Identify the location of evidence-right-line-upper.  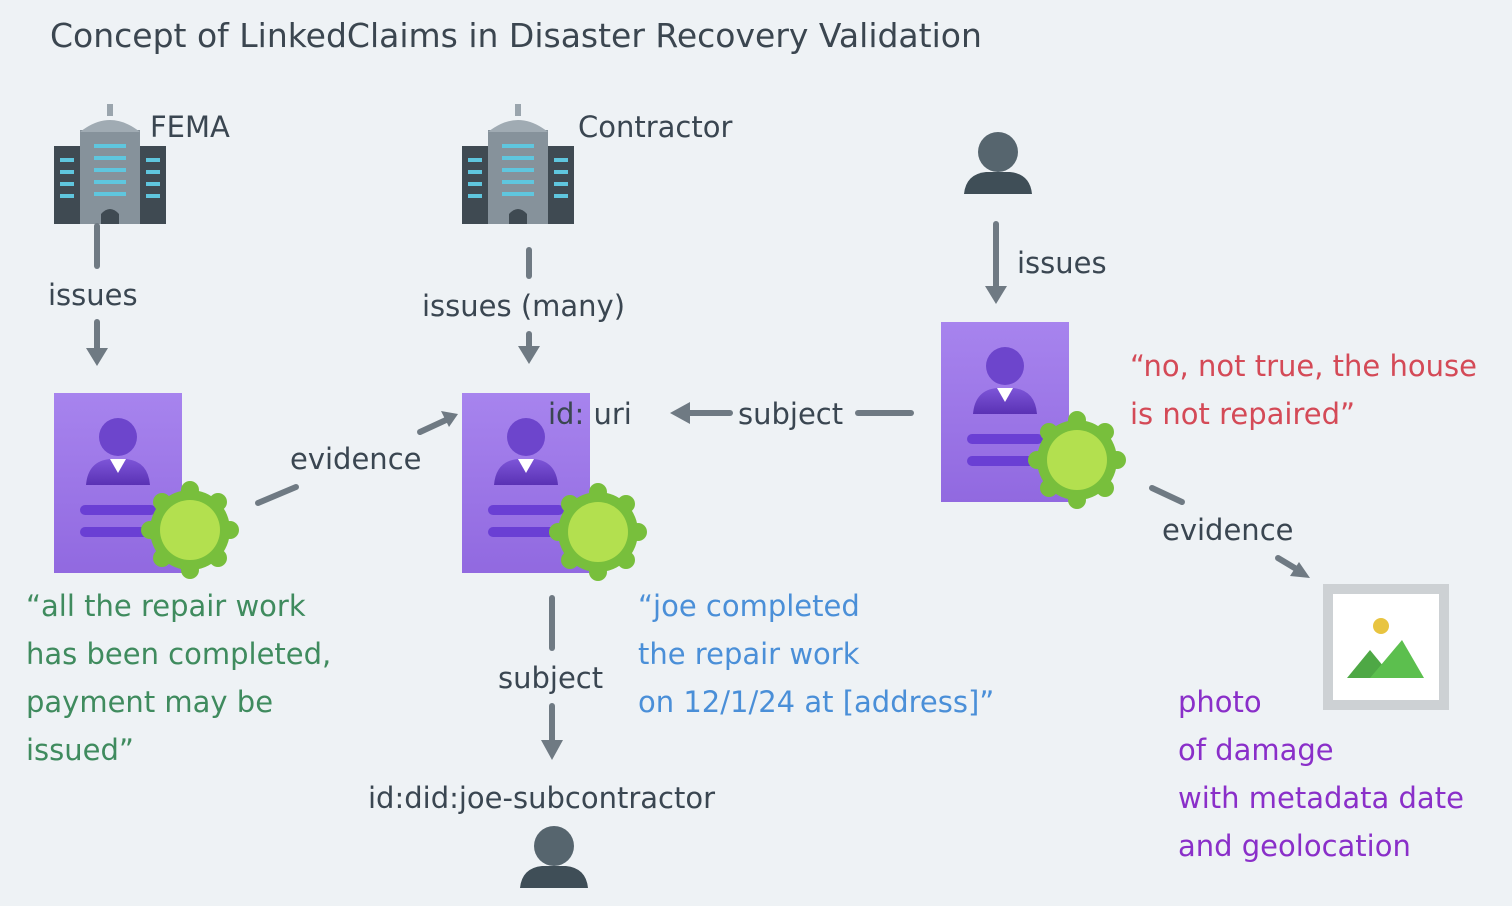
(1167, 495).